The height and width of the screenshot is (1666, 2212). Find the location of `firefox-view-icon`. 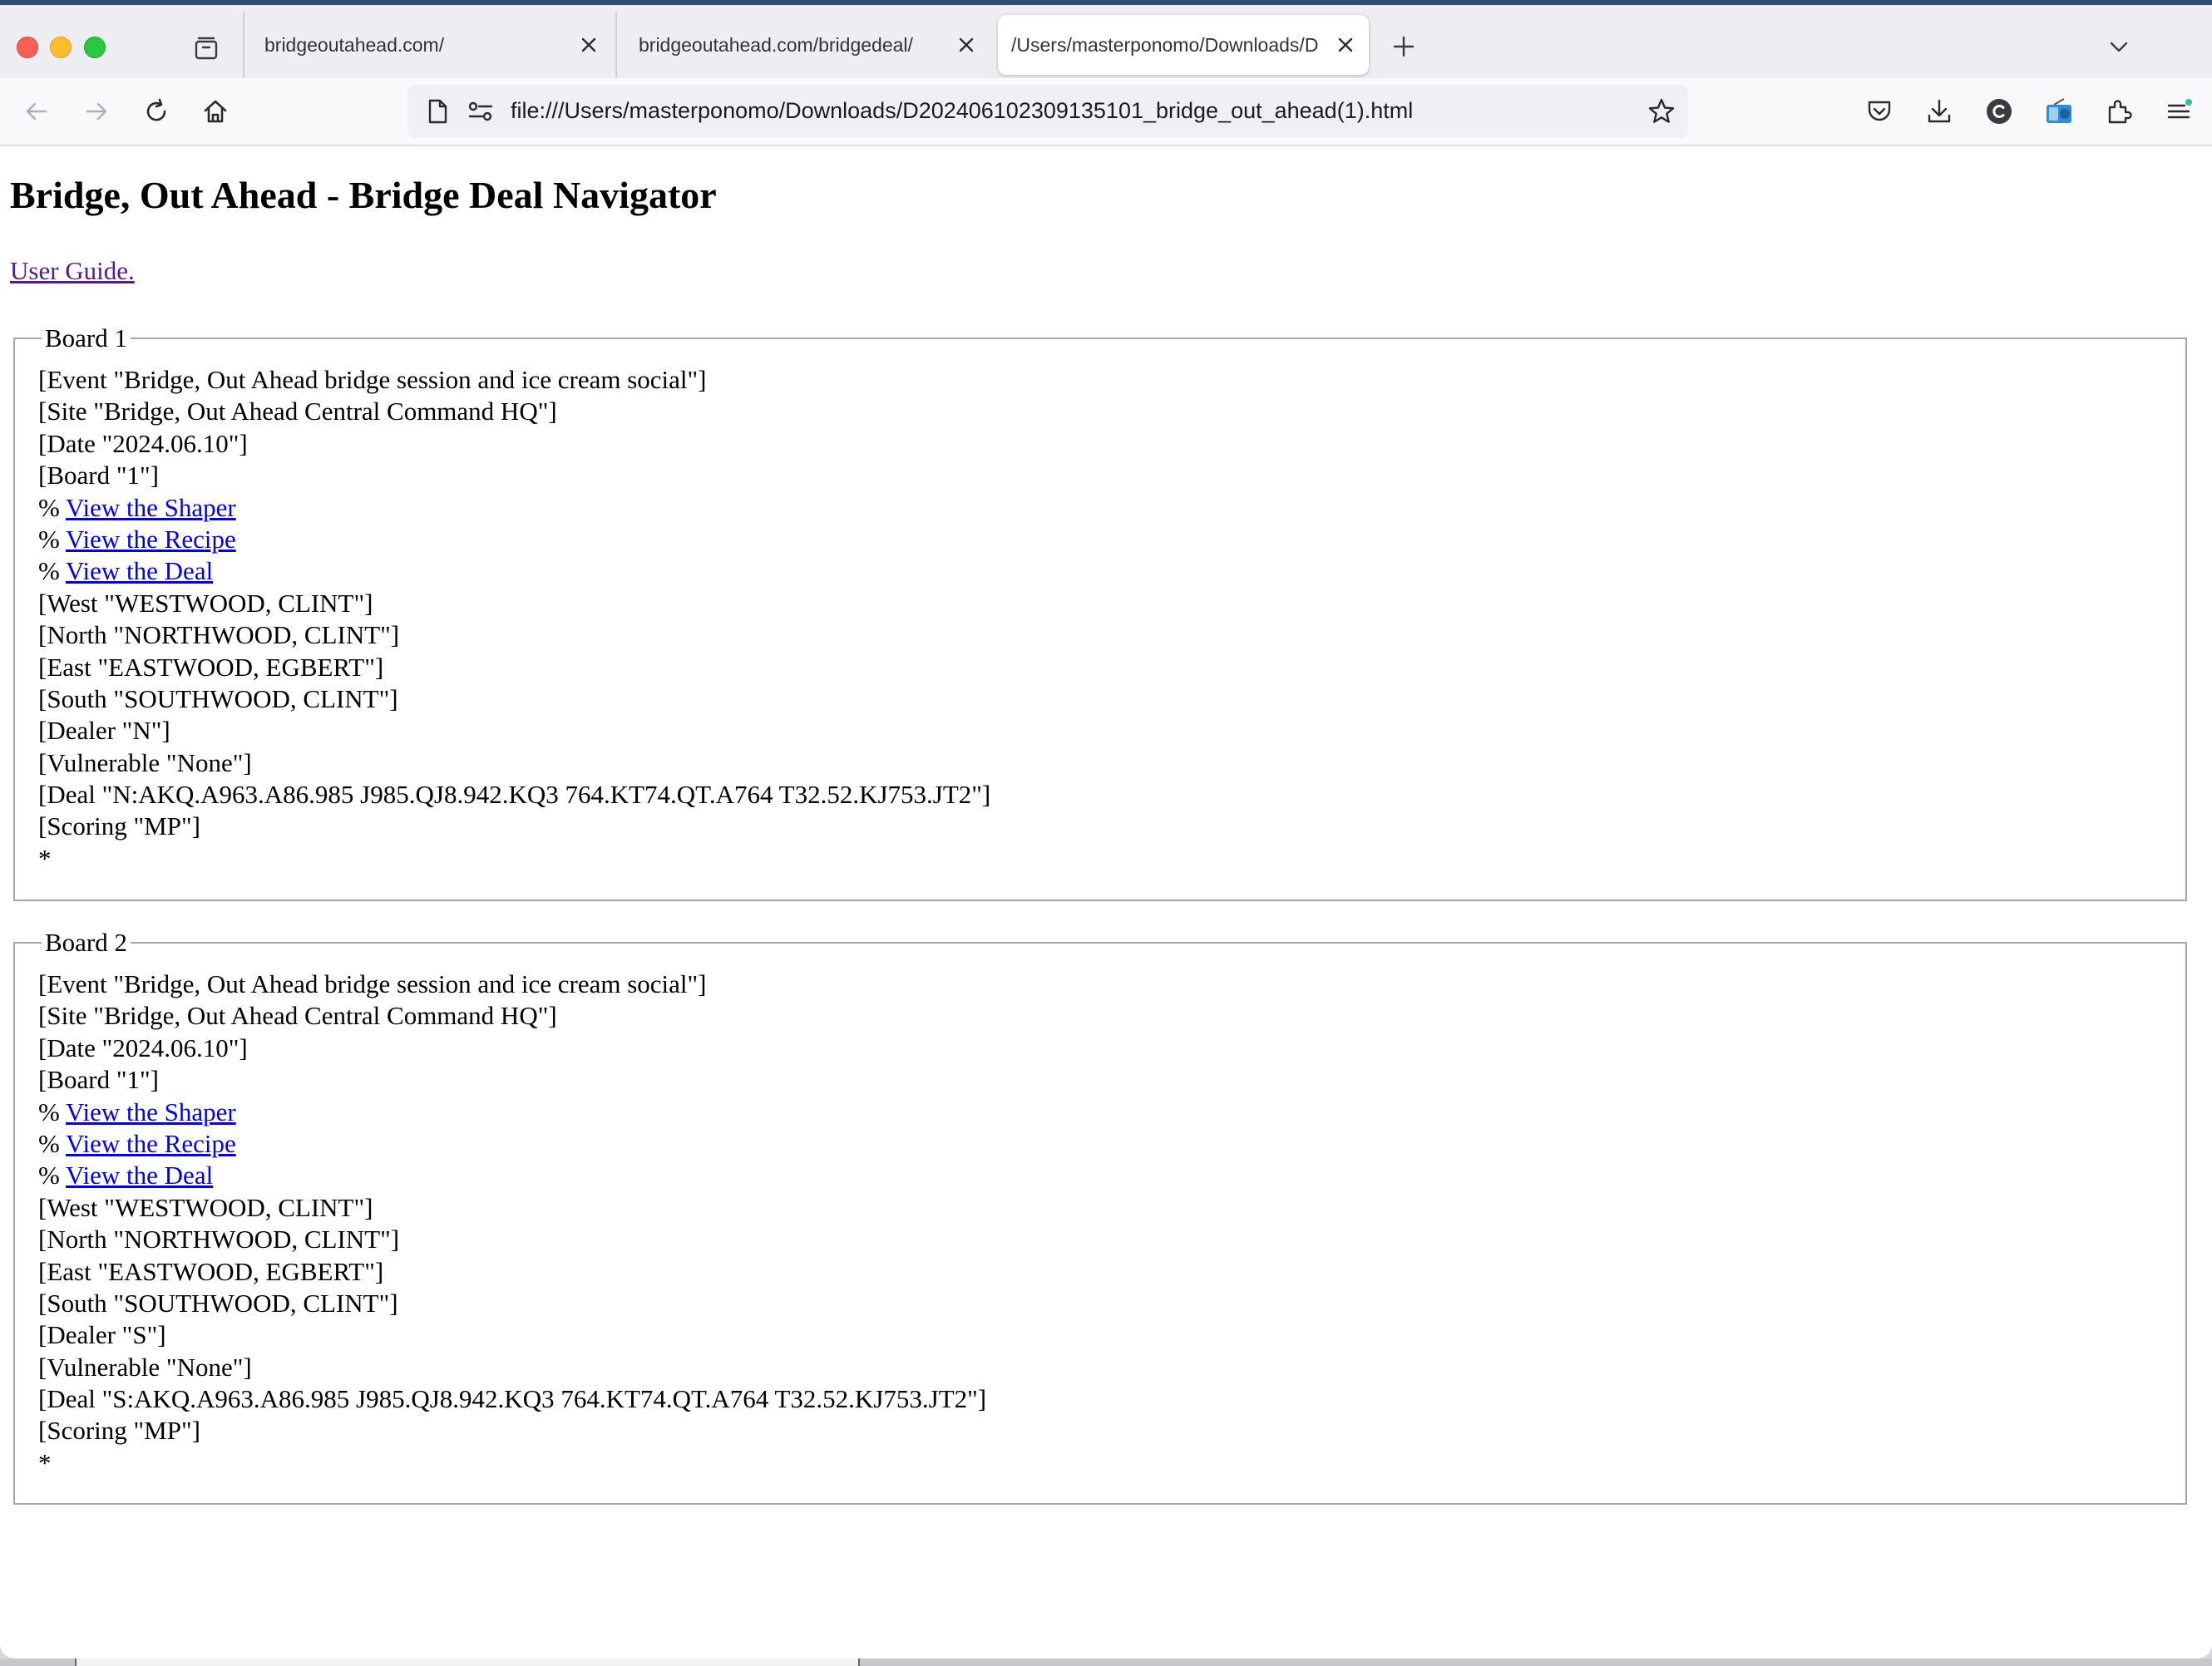

firefox-view-icon is located at coordinates (206, 48).